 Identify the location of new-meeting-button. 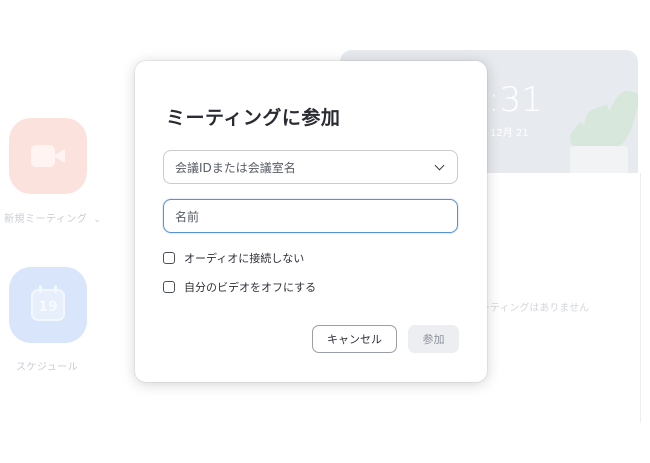
(48, 156).